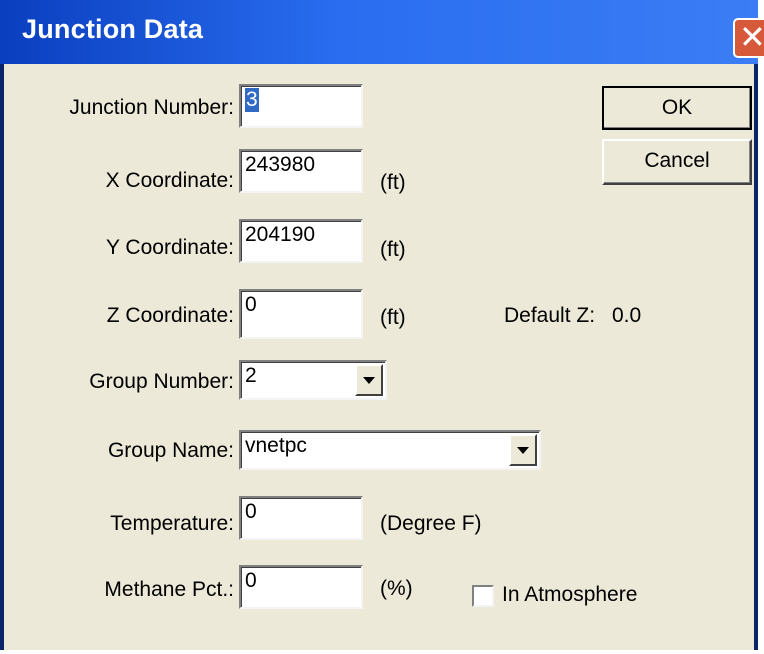 The image size is (764, 654). Describe the element at coordinates (627, 315) in the screenshot. I see `default-z-value: 0.0` at that location.